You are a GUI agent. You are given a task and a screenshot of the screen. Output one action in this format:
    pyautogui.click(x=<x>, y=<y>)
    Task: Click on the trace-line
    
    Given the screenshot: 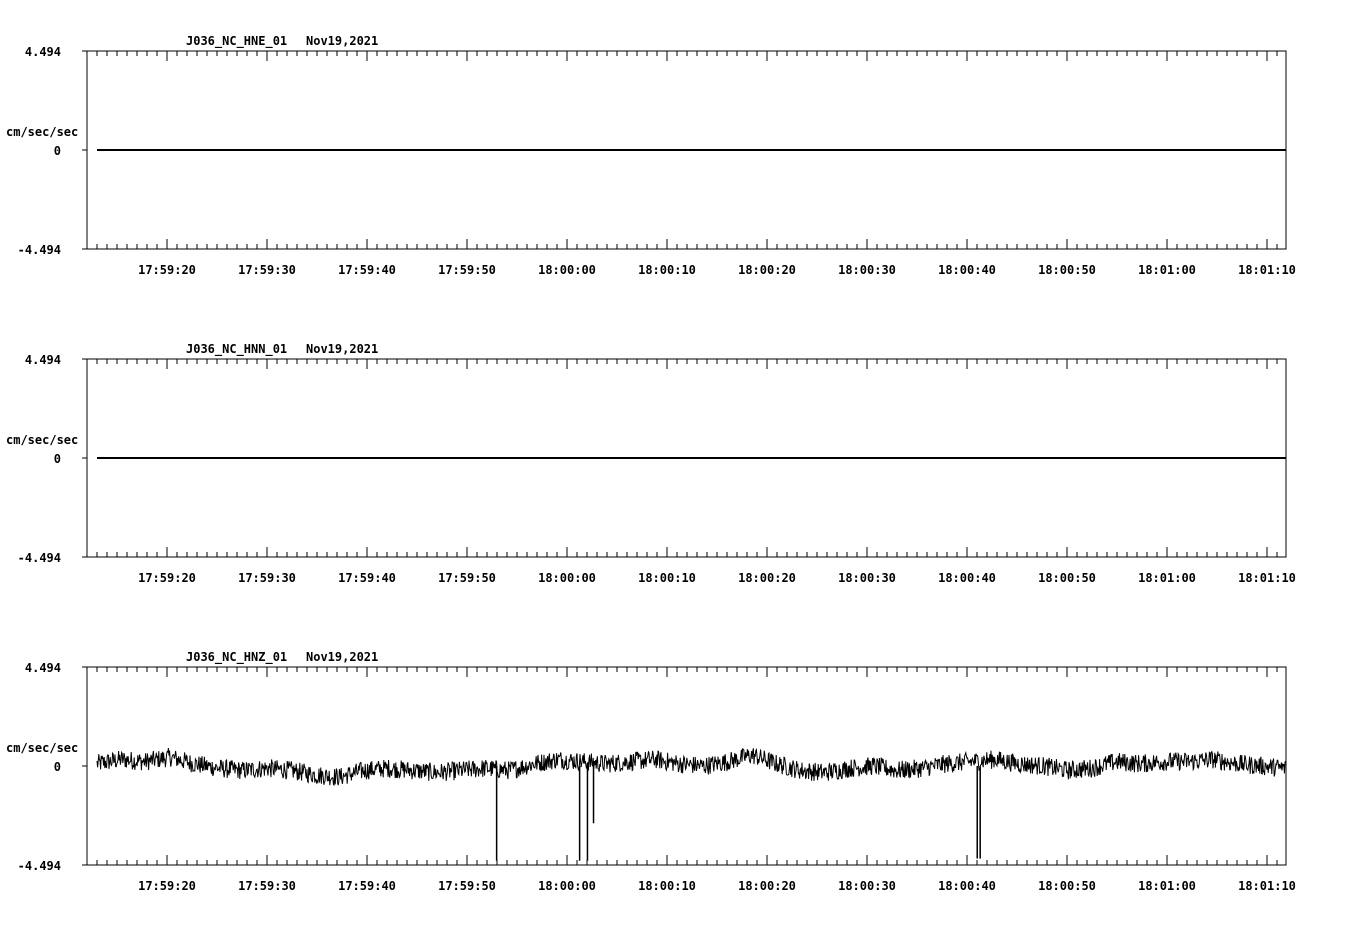 What is the action you would take?
    pyautogui.click(x=691, y=767)
    